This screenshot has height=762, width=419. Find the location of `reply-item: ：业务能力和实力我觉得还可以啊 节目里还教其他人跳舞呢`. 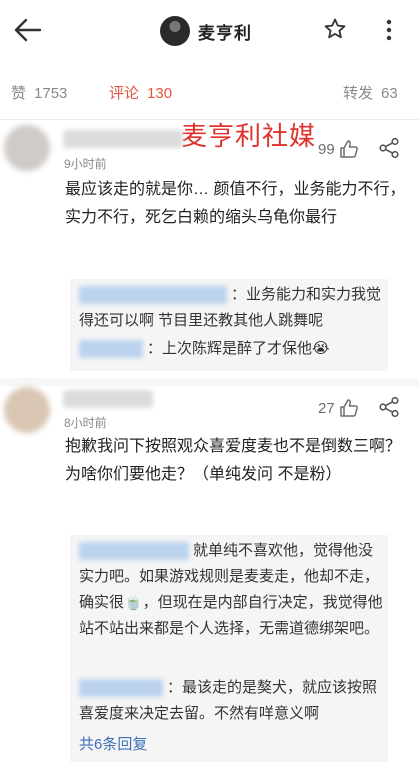

reply-item: ：业务能力和实力我觉得还可以啊 节目里还教其他人跳舞呢 is located at coordinates (232, 308).